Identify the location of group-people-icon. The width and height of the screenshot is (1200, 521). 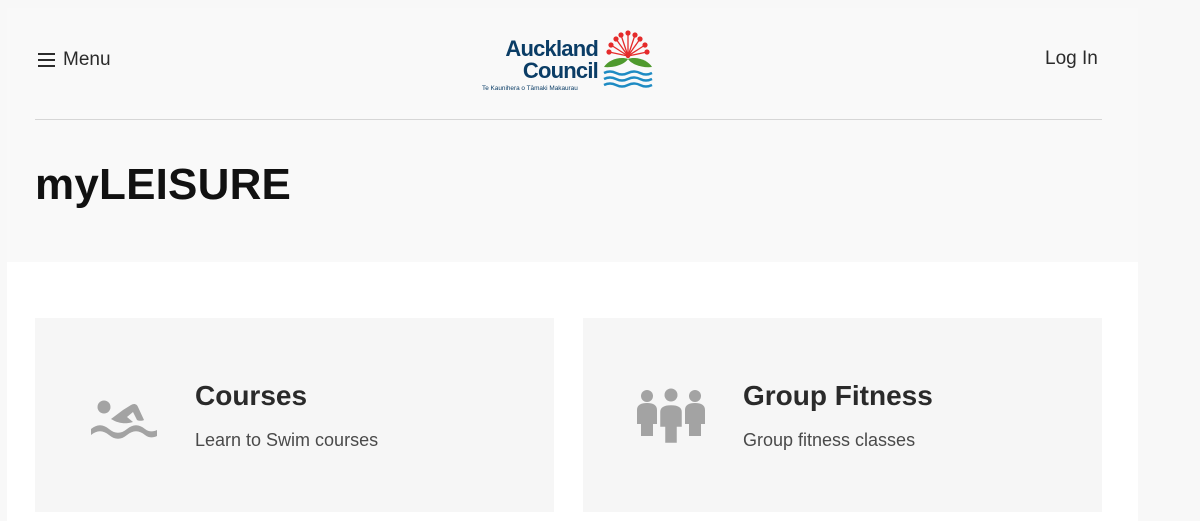
(671, 417).